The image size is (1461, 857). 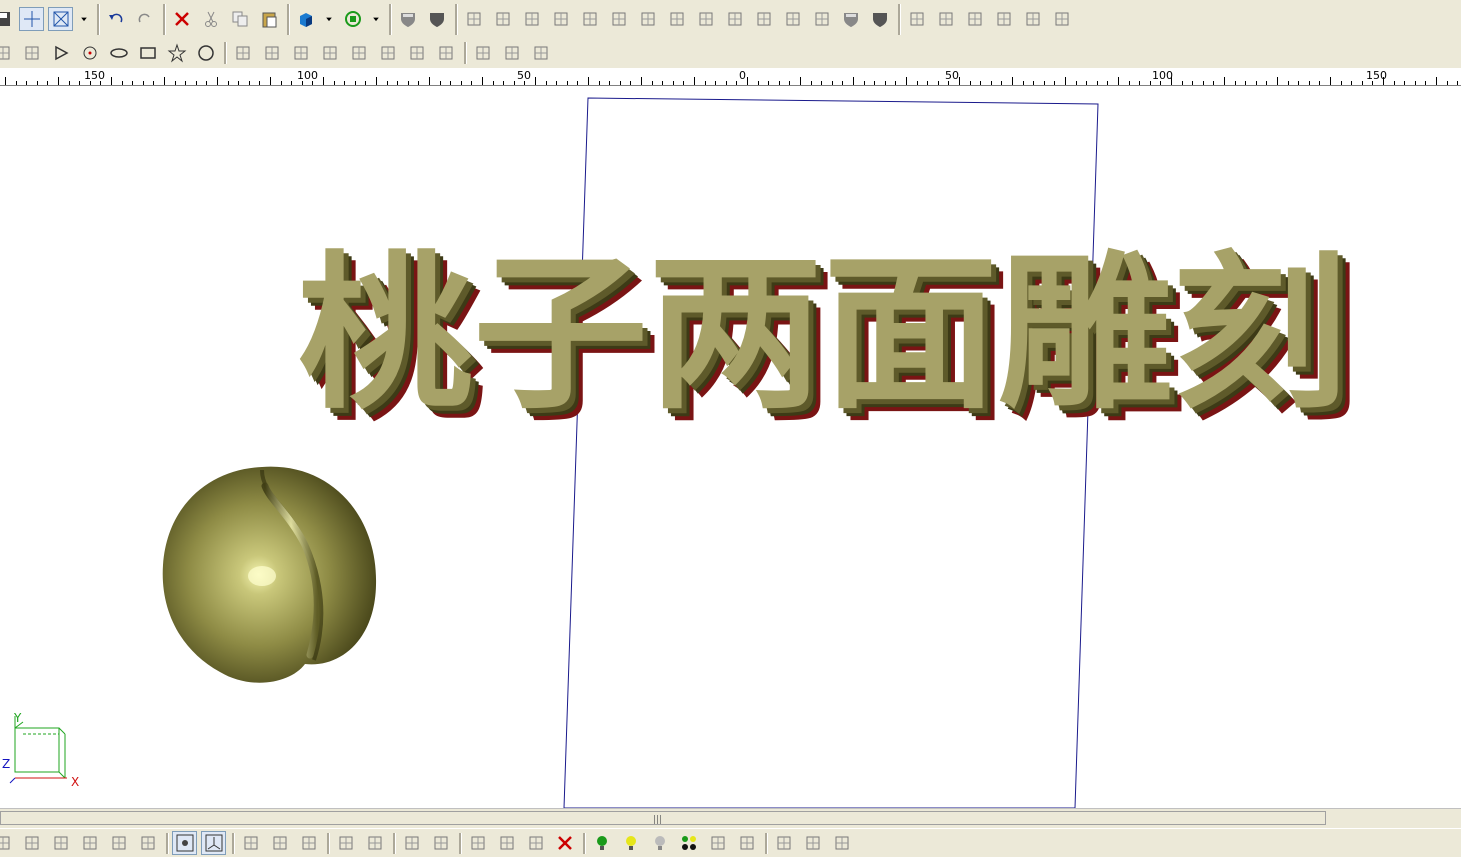 What do you see at coordinates (688, 843) in the screenshot?
I see `lights-icon` at bounding box center [688, 843].